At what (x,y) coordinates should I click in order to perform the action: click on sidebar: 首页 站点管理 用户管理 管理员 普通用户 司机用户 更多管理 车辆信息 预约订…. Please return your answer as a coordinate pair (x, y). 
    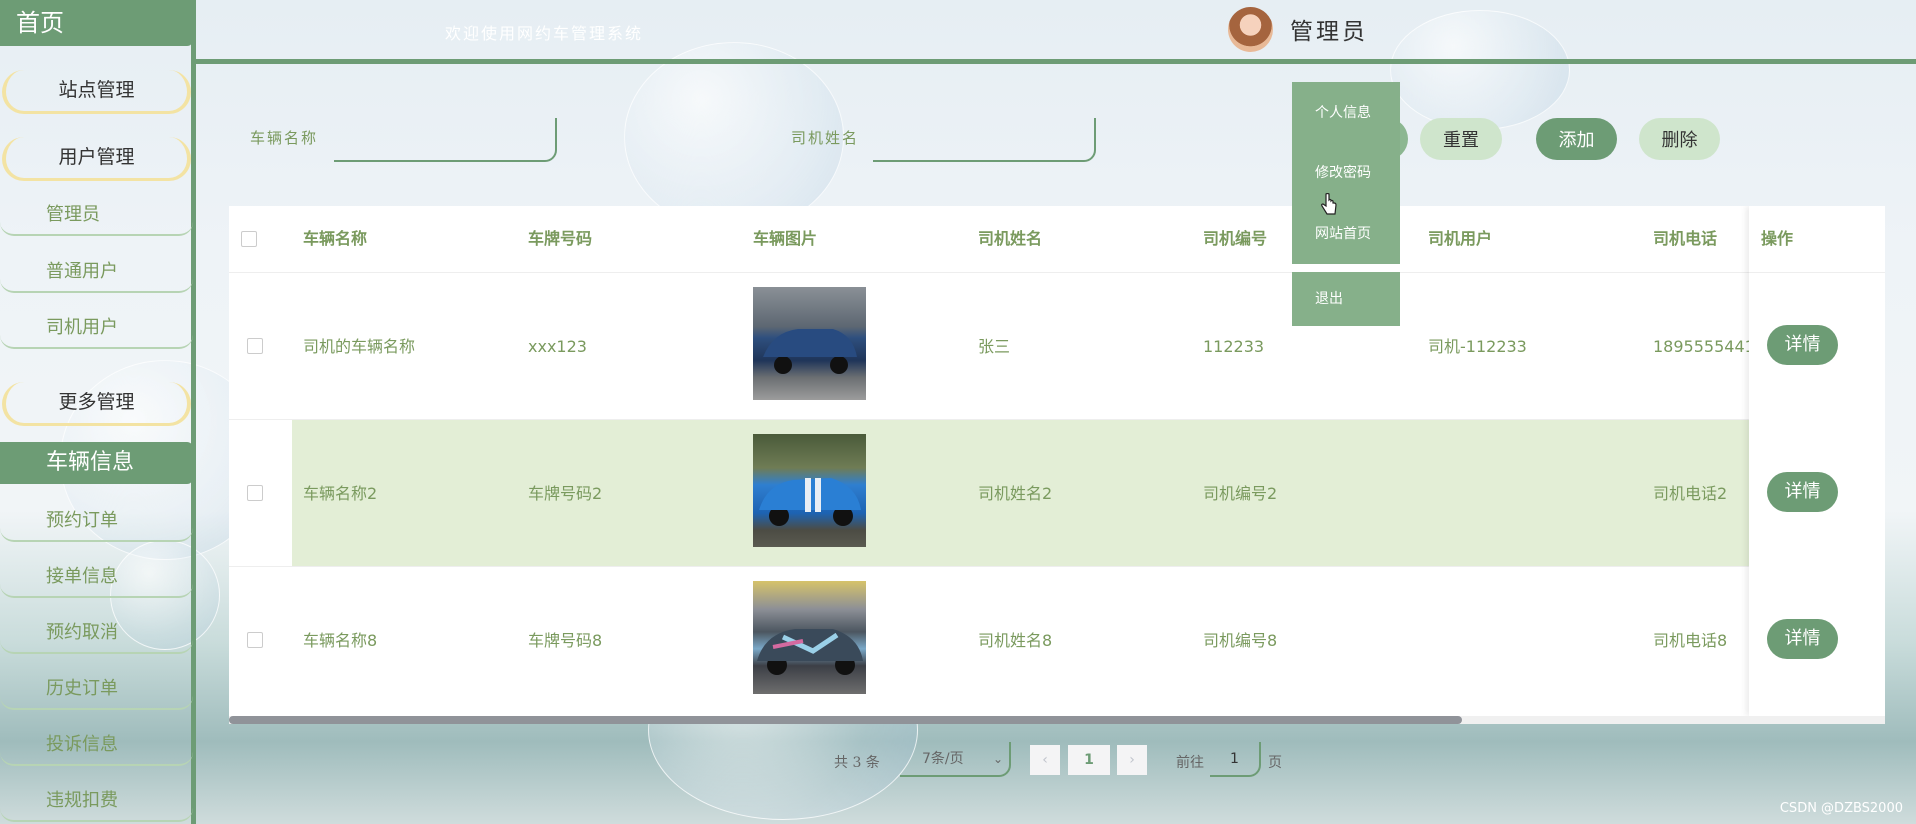
    Looking at the image, I should click on (98, 412).